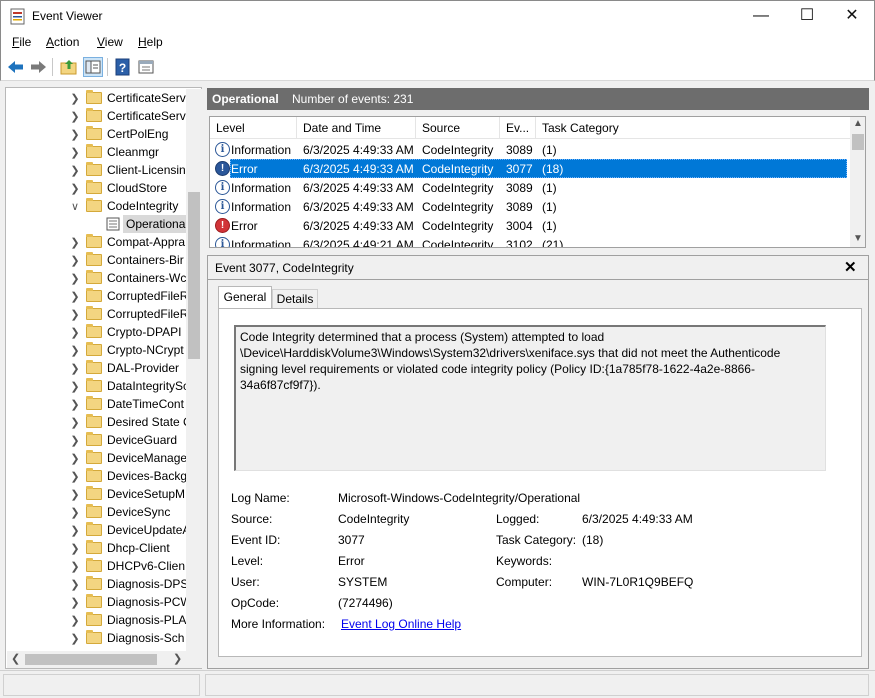 The height and width of the screenshot is (698, 875). What do you see at coordinates (15, 658) in the screenshot?
I see `scroll-left-icon: ❮` at bounding box center [15, 658].